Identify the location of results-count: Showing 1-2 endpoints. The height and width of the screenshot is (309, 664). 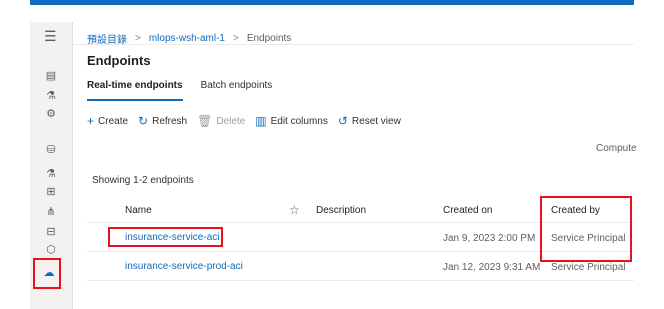
(143, 180).